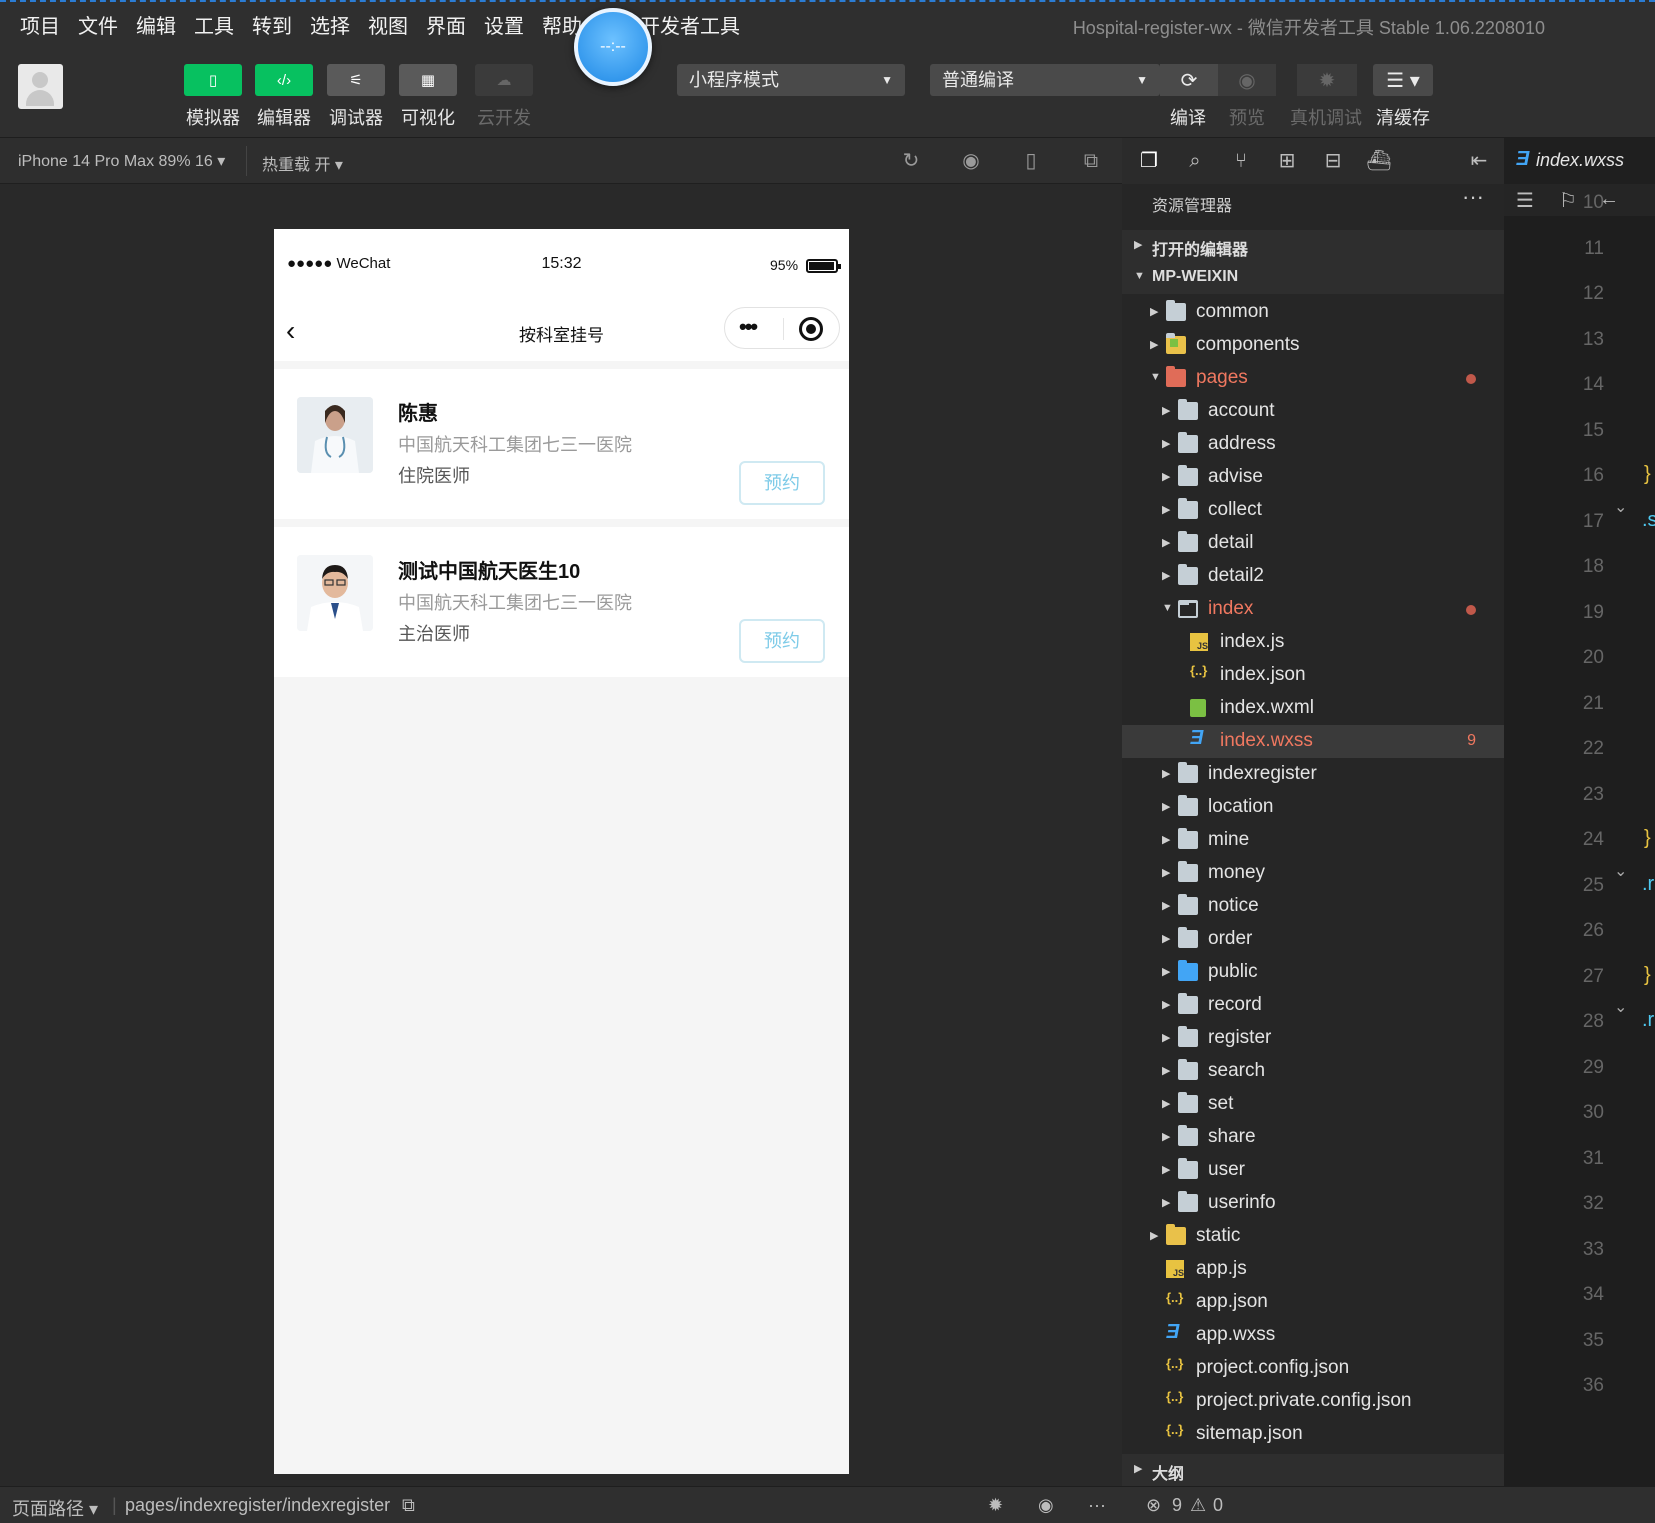  What do you see at coordinates (1313, 1071) in the screenshot?
I see `tree-folder: ▶ search` at bounding box center [1313, 1071].